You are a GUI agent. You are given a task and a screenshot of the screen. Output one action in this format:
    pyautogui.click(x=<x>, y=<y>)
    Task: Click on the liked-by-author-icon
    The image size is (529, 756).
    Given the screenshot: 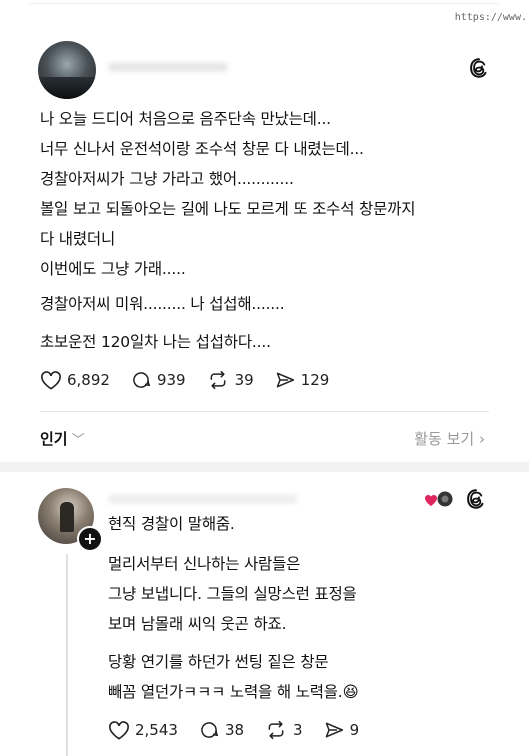 What is the action you would take?
    pyautogui.click(x=439, y=499)
    